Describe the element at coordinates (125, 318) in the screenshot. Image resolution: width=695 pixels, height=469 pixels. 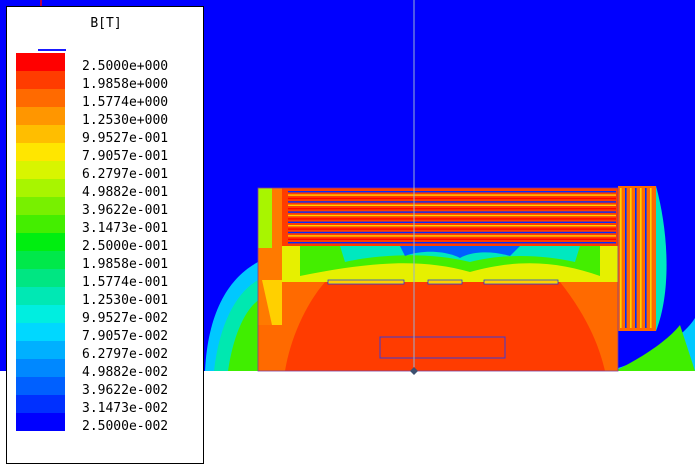
I see `legend-value: 9.9527e-002` at that location.